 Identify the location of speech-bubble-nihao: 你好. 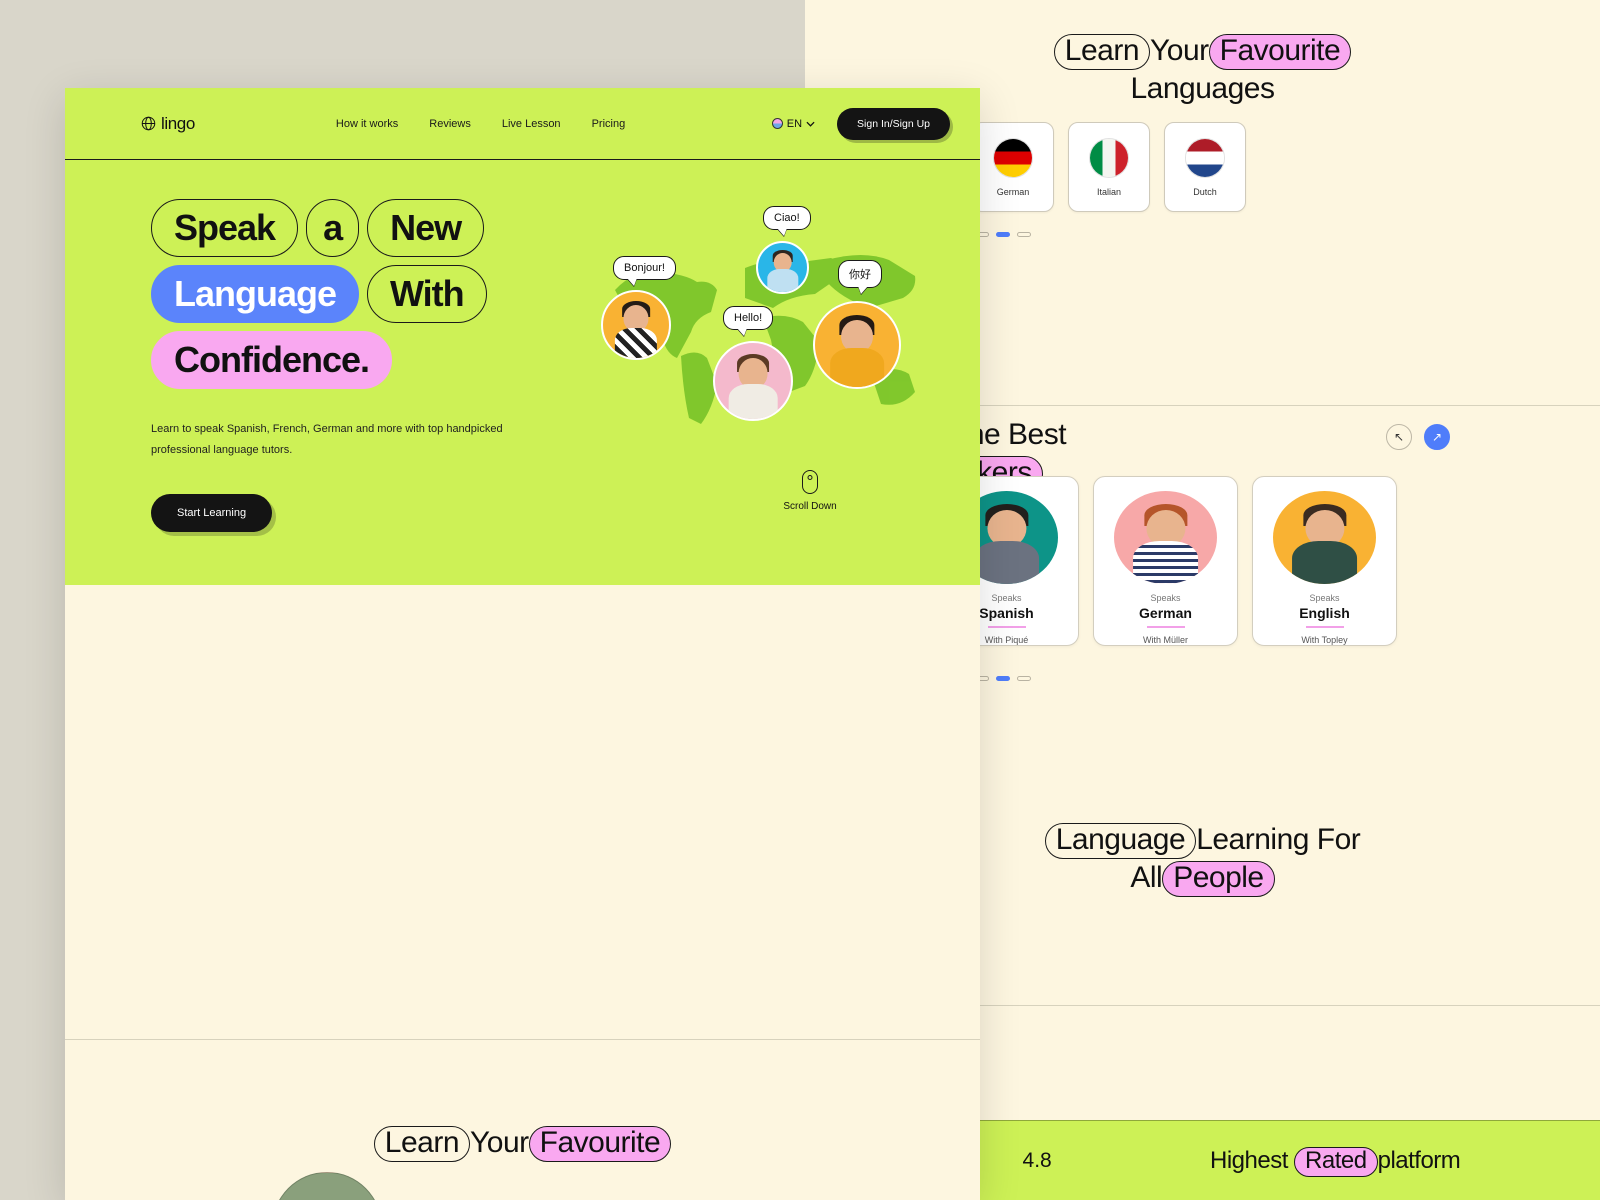
(860, 274).